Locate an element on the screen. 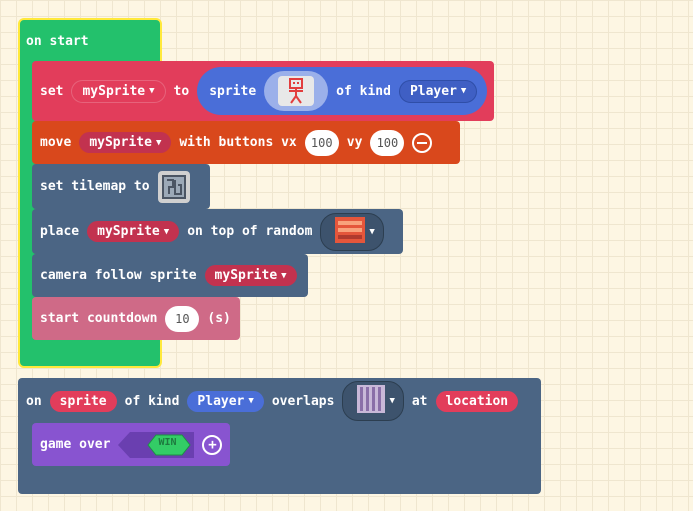 The height and width of the screenshot is (511, 693). on-label: on is located at coordinates (34, 401).